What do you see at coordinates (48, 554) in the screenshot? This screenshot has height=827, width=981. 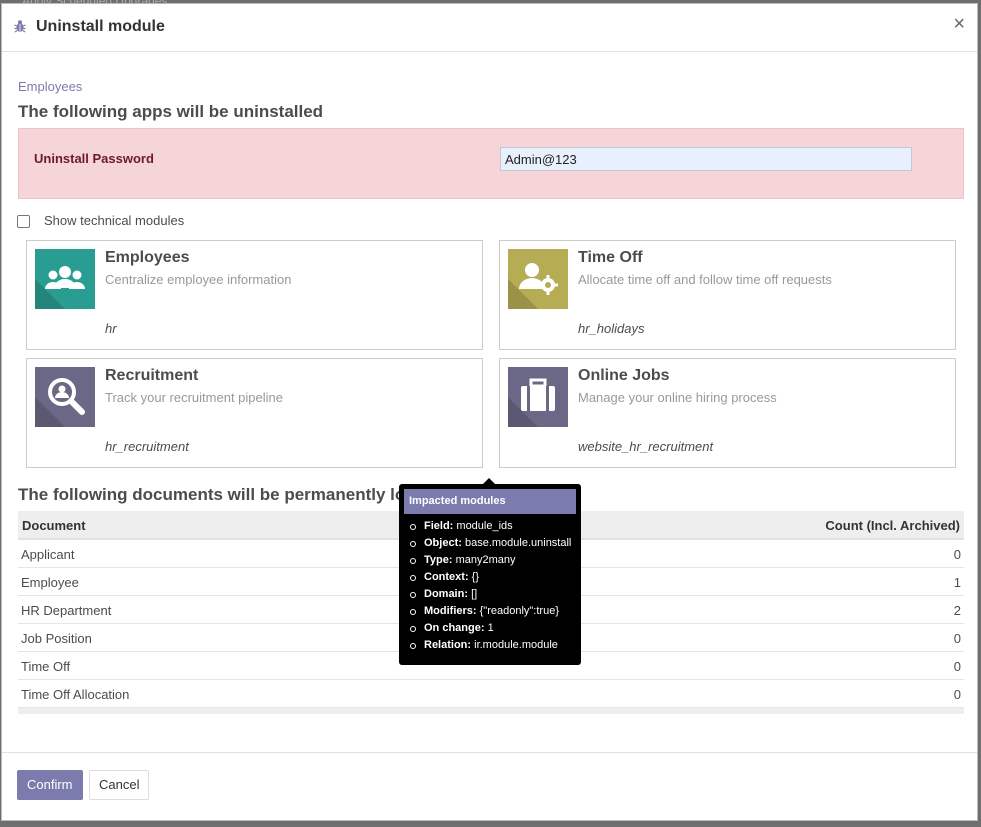 I see `document-name: Applicant` at bounding box center [48, 554].